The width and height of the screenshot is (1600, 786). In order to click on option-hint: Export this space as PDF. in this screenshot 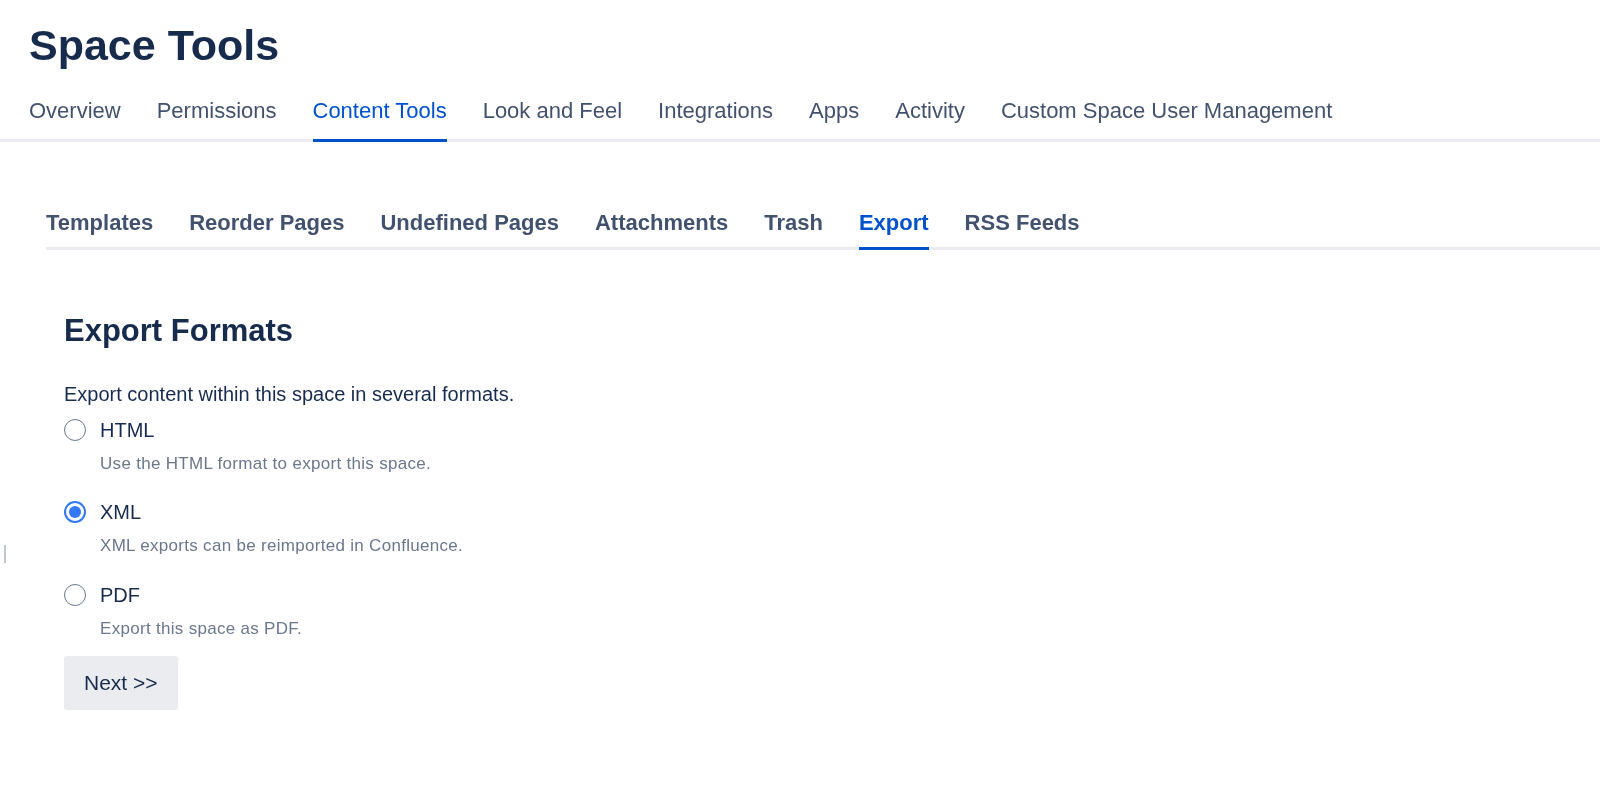, I will do `click(202, 628)`.